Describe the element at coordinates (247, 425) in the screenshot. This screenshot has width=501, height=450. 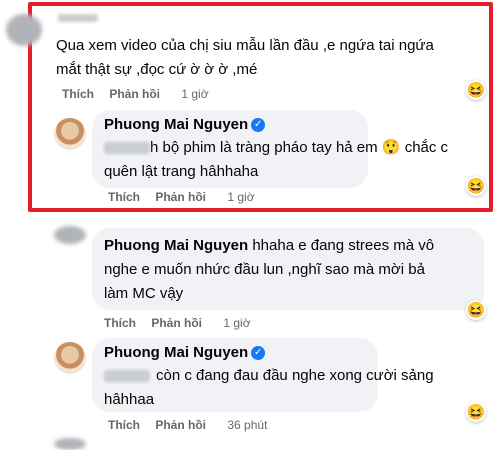
I see `timestamp: 36 phút` at that location.